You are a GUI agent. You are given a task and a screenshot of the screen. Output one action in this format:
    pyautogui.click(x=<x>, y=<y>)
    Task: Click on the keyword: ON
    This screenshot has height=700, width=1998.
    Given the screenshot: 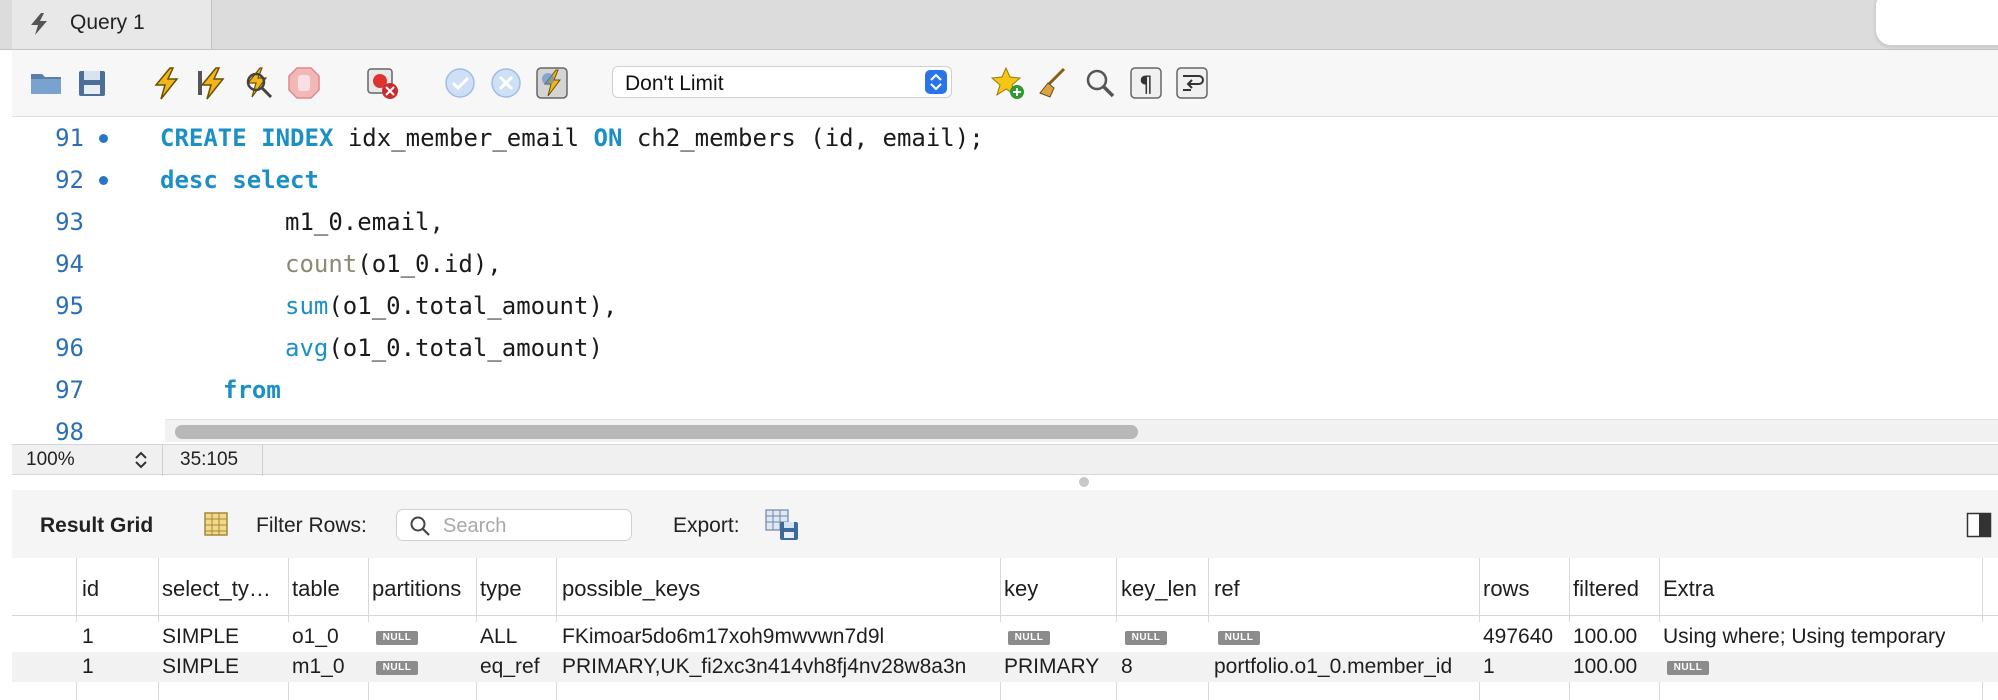 What is the action you would take?
    pyautogui.click(x=608, y=138)
    